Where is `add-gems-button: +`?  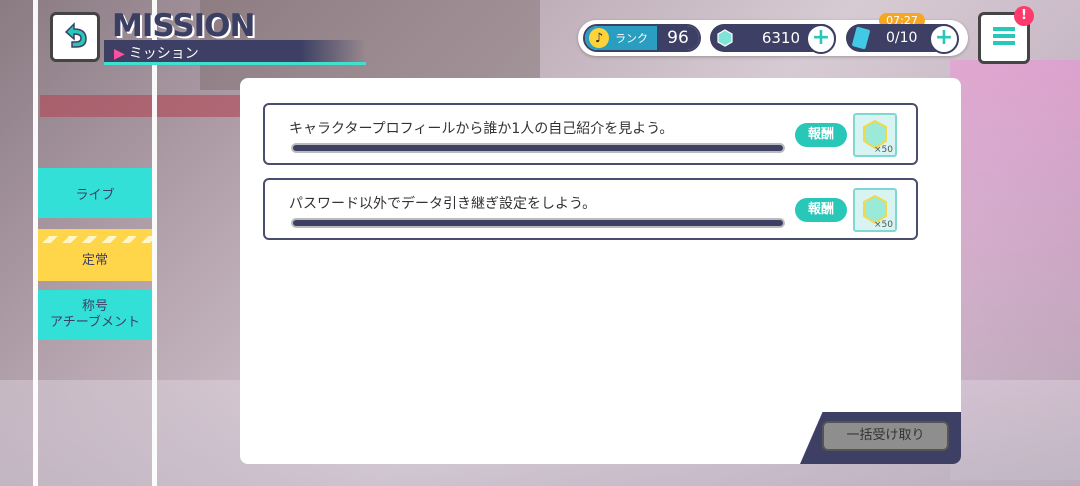 add-gems-button: + is located at coordinates (821, 39).